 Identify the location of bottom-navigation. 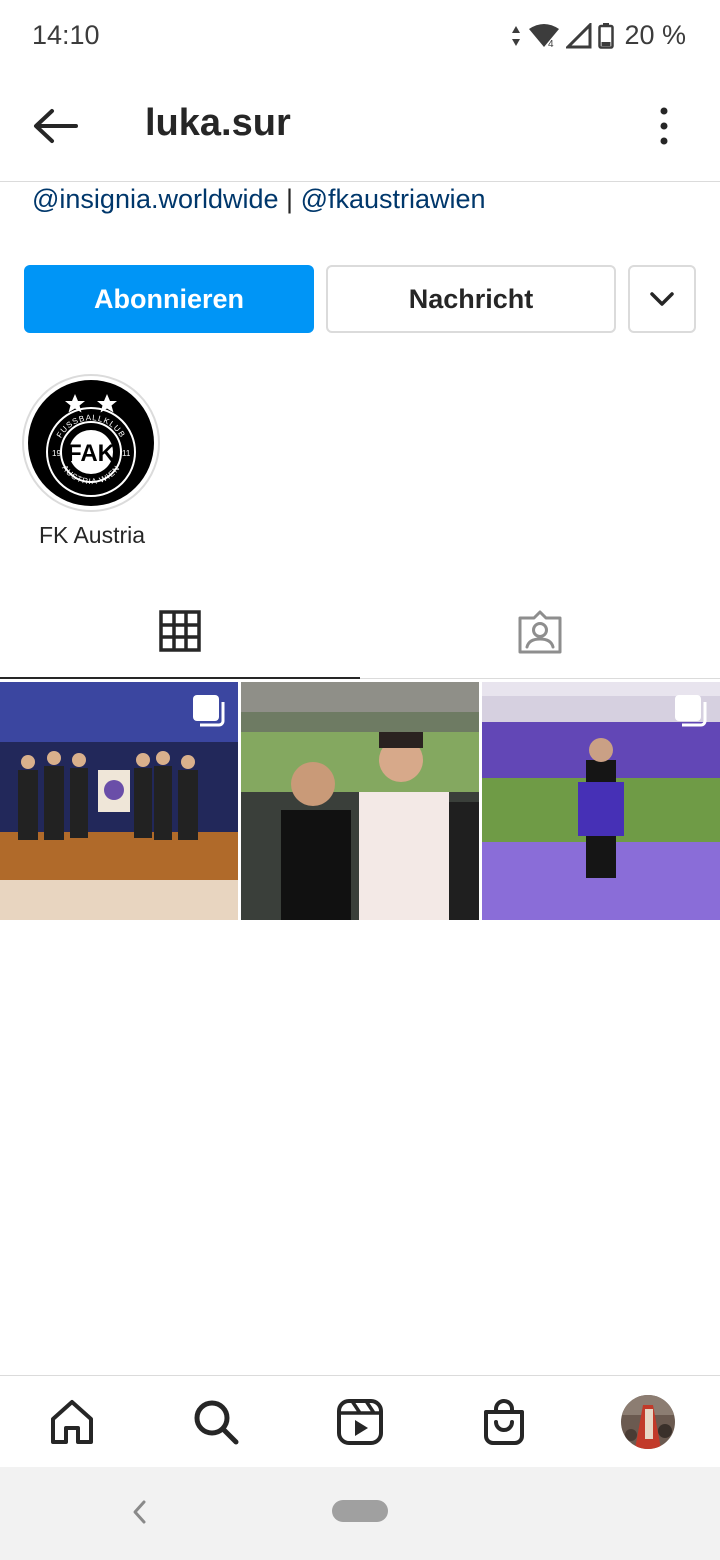
(360, 1421).